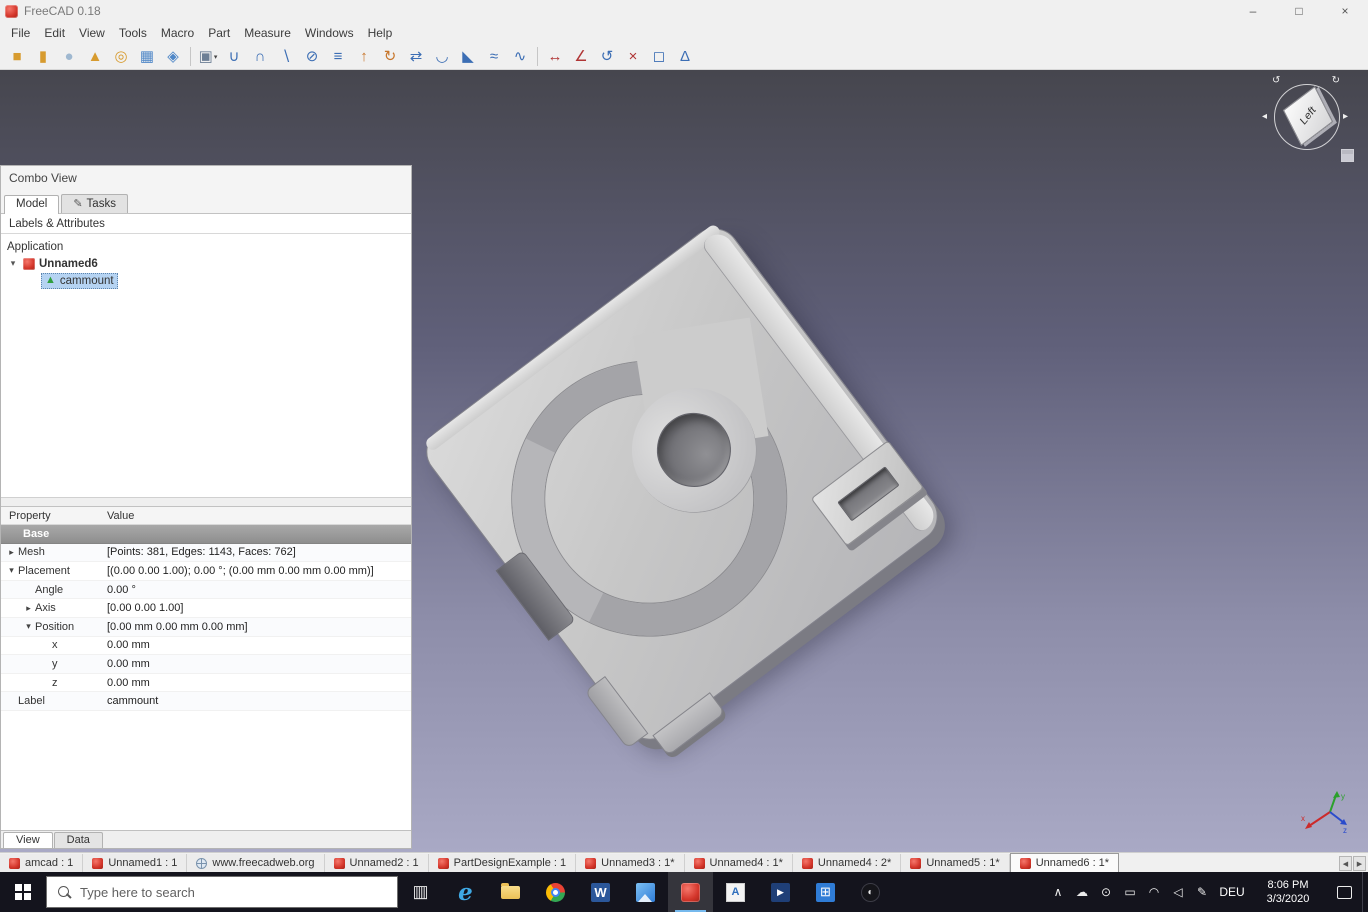 The height and width of the screenshot is (912, 1368). Describe the element at coordinates (121, 57) in the screenshot. I see `part-torus-icon: ◎` at that location.